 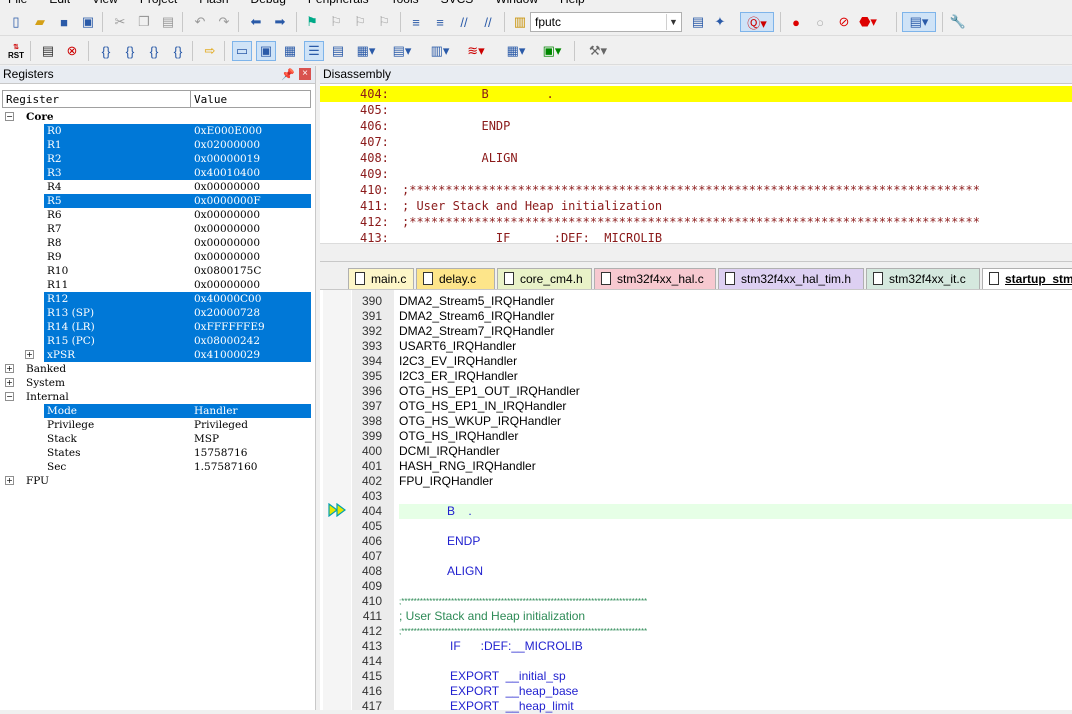 What do you see at coordinates (72, 51) in the screenshot?
I see `stop-icon: ⊗` at bounding box center [72, 51].